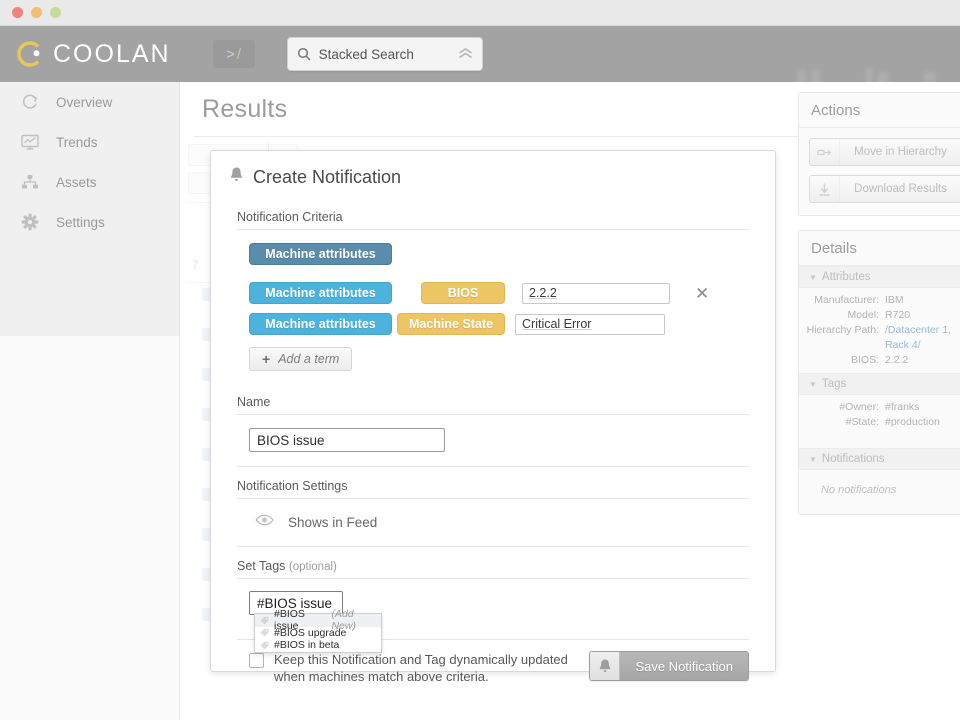 This screenshot has width=960, height=720. What do you see at coordinates (347, 440) in the screenshot?
I see `name-input: BIOS issue` at bounding box center [347, 440].